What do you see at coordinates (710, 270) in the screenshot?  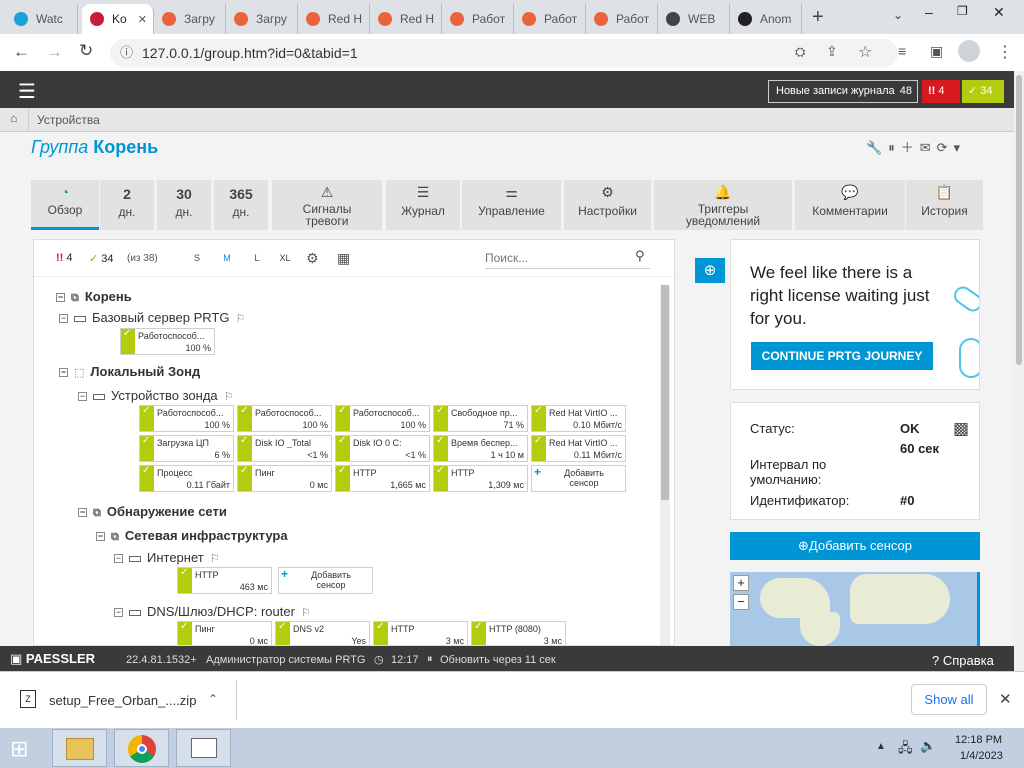 I see `add-panel-button: ⊕` at bounding box center [710, 270].